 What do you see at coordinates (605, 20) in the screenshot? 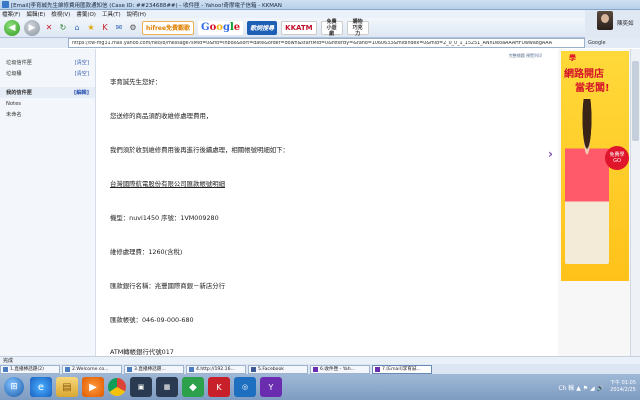
I see `avatar` at bounding box center [605, 20].